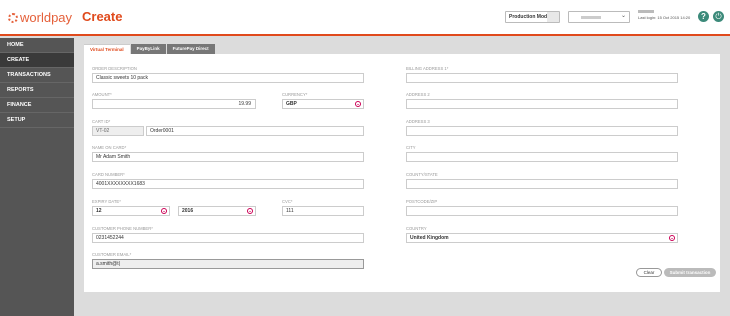 The width and height of the screenshot is (730, 316). What do you see at coordinates (114, 68) in the screenshot?
I see `order-description-label: ORDER DESCRIPTION` at bounding box center [114, 68].